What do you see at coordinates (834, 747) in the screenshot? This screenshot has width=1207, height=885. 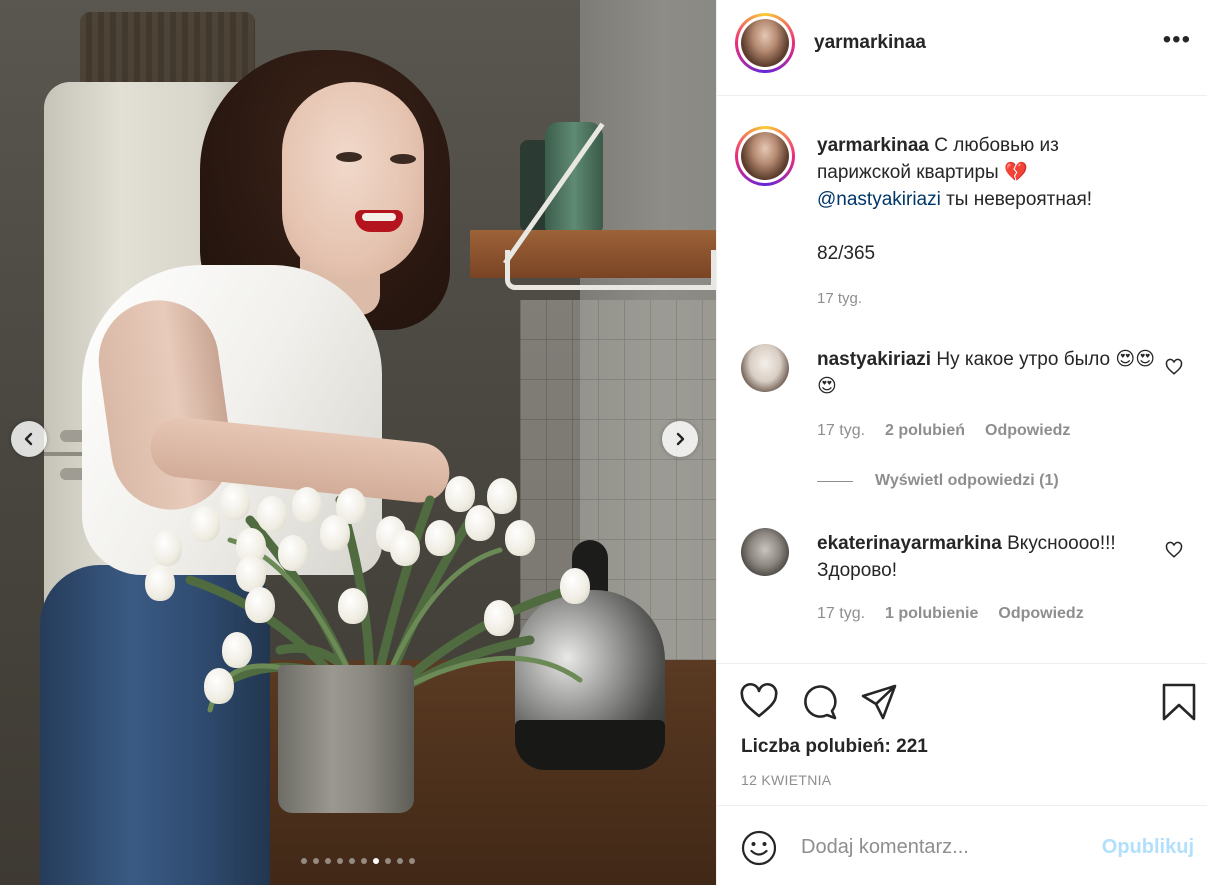 I see `likes-count: Liczba polubień: 221` at bounding box center [834, 747].